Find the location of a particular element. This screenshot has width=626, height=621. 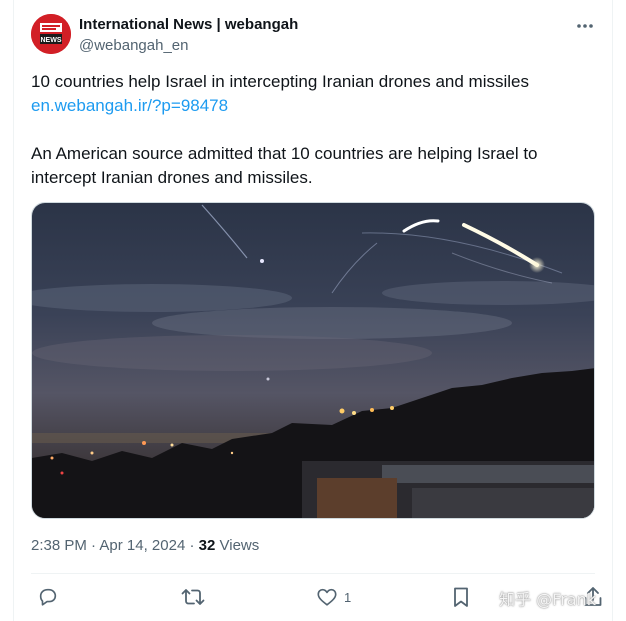

reply-icon is located at coordinates (48, 597).